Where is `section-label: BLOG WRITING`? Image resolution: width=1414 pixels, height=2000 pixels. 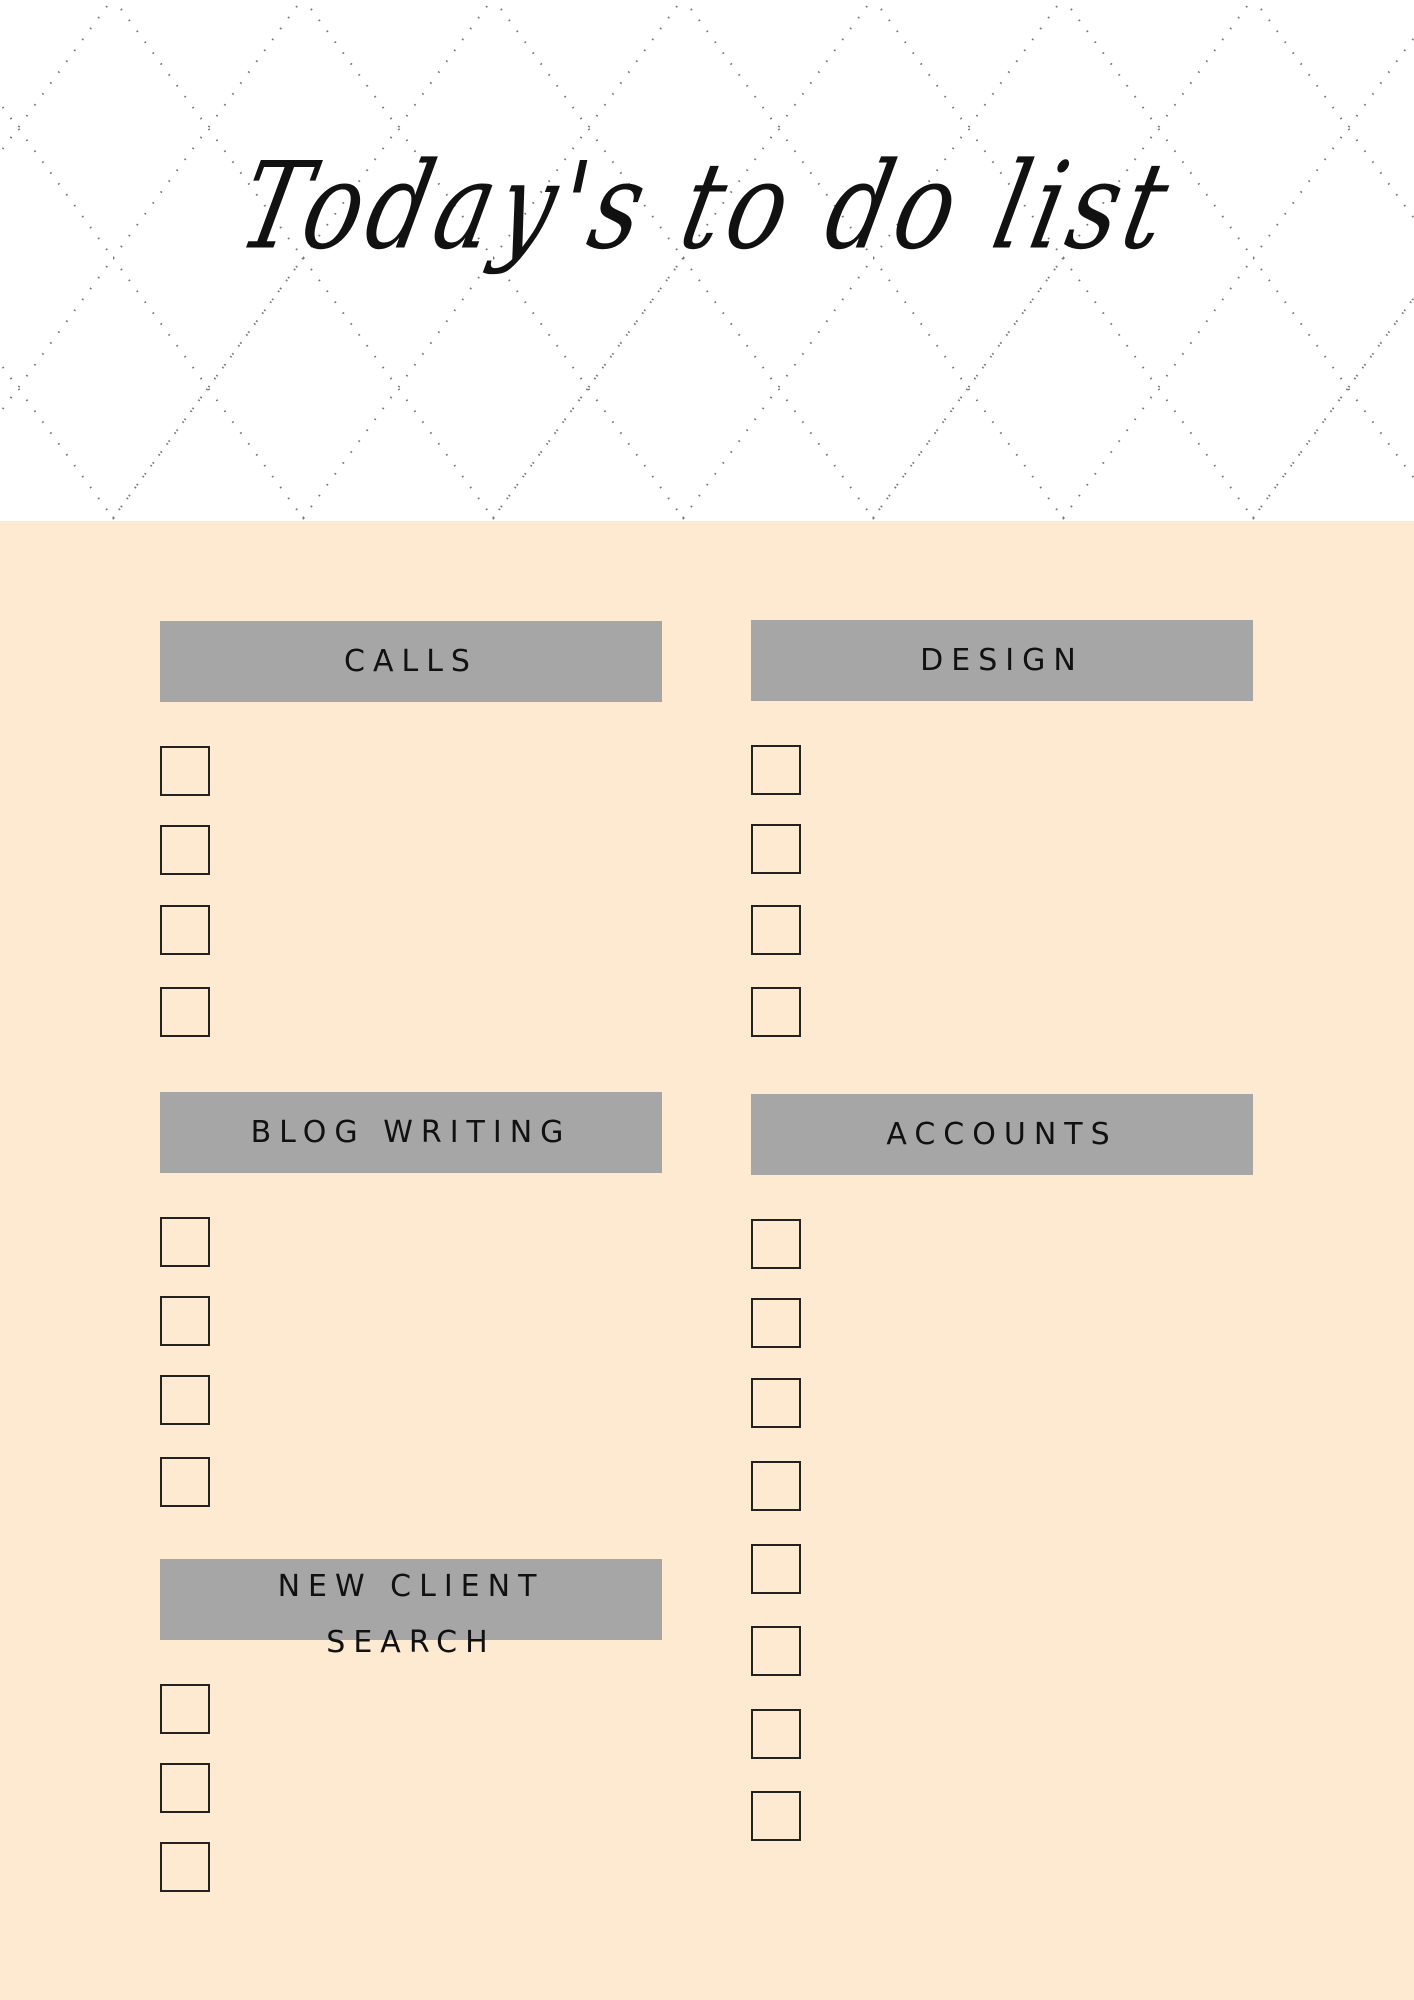 section-label: BLOG WRITING is located at coordinates (411, 1132).